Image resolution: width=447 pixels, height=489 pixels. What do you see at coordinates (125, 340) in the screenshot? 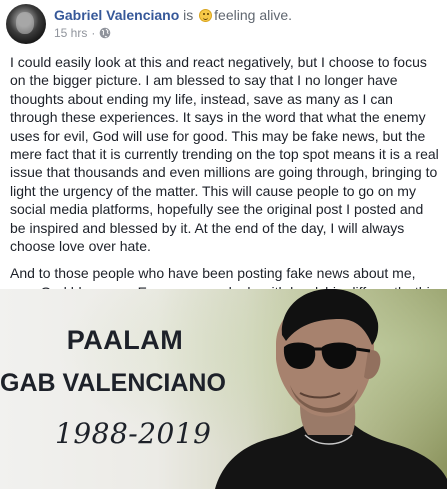
I see `photo-caption-line-1: PAALAM` at bounding box center [125, 340].